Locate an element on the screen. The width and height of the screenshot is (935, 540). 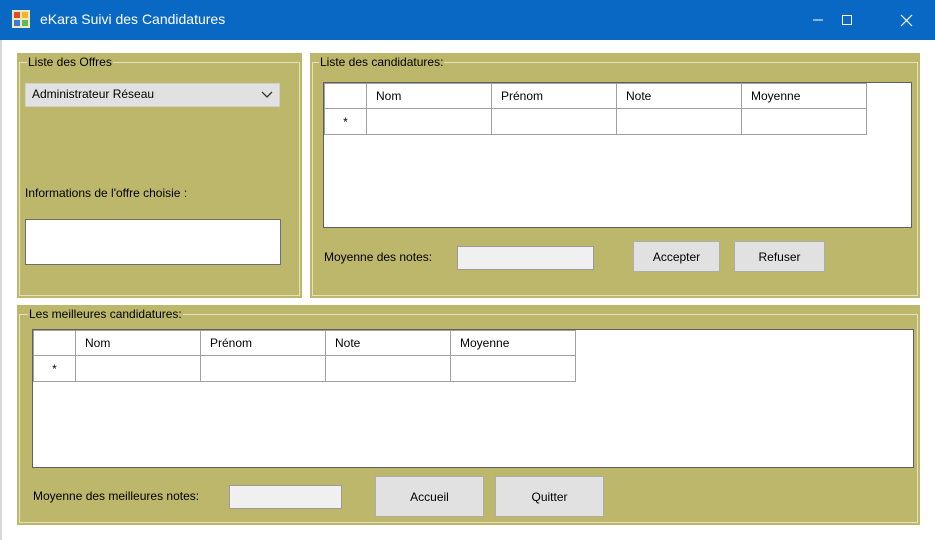
maximize-button is located at coordinates (847, 20).